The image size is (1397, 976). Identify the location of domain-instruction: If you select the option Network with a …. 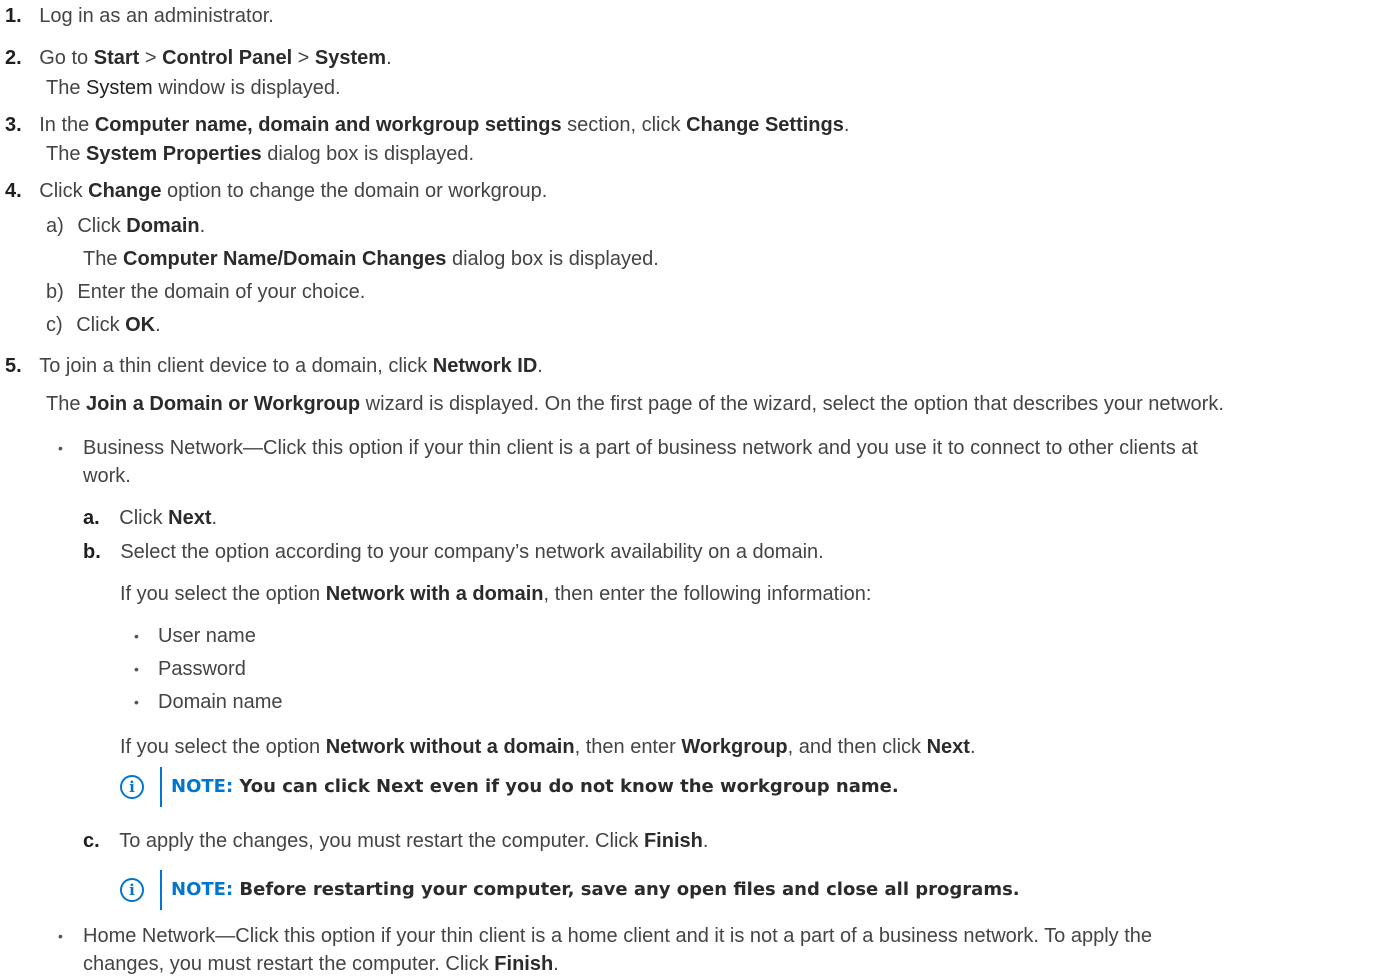
(496, 594).